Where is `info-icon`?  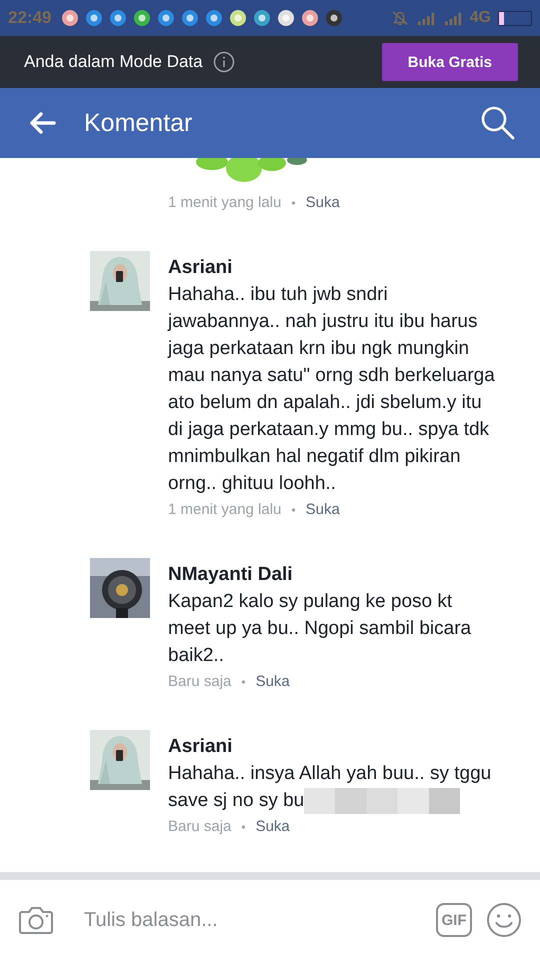 info-icon is located at coordinates (223, 62).